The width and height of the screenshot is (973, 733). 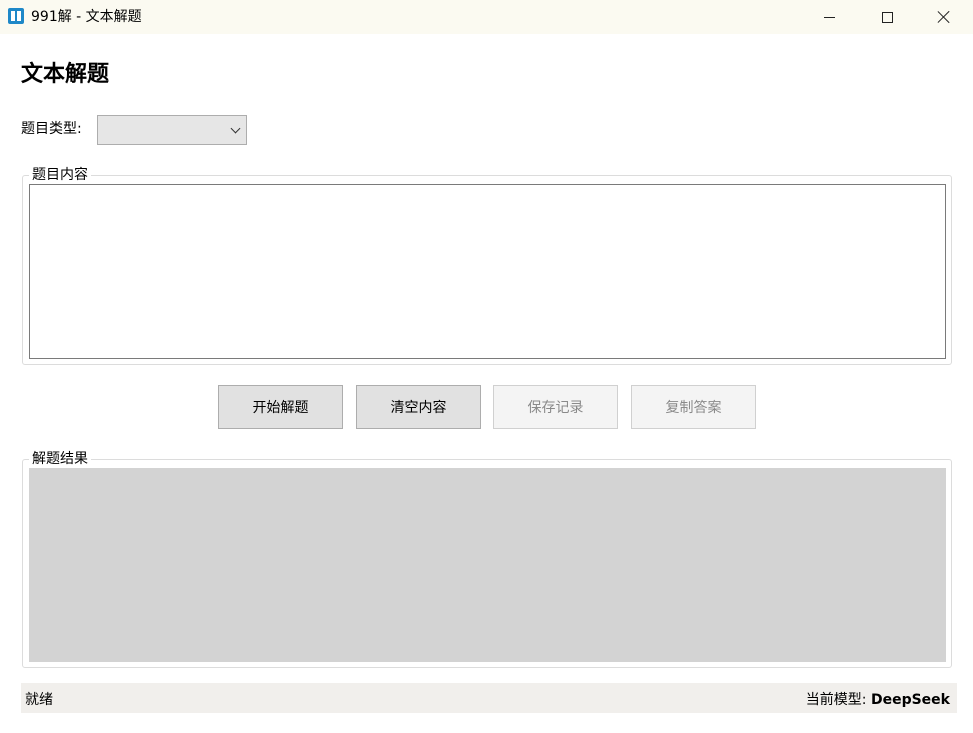 What do you see at coordinates (65, 74) in the screenshot?
I see `page-title: 文本解题` at bounding box center [65, 74].